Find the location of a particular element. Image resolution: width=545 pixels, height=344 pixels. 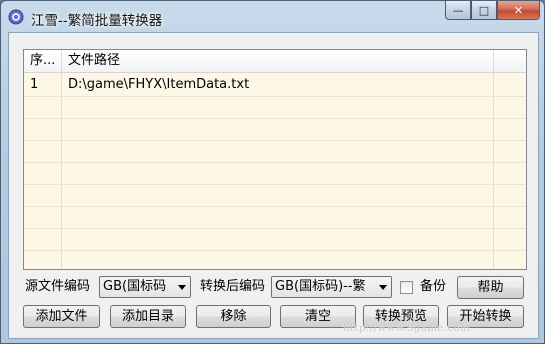

backup-checkbox is located at coordinates (406, 287).